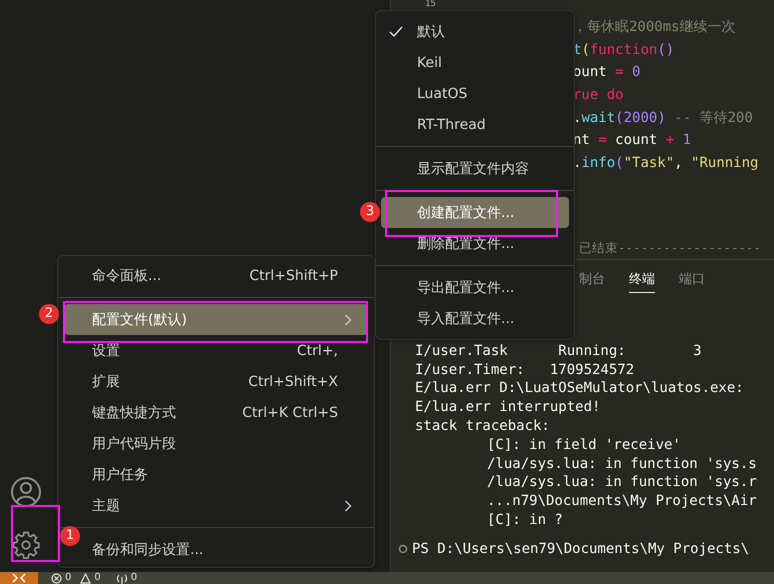 Image resolution: width=774 pixels, height=584 pixels. Describe the element at coordinates (26, 545) in the screenshot. I see `settings-icon` at that location.